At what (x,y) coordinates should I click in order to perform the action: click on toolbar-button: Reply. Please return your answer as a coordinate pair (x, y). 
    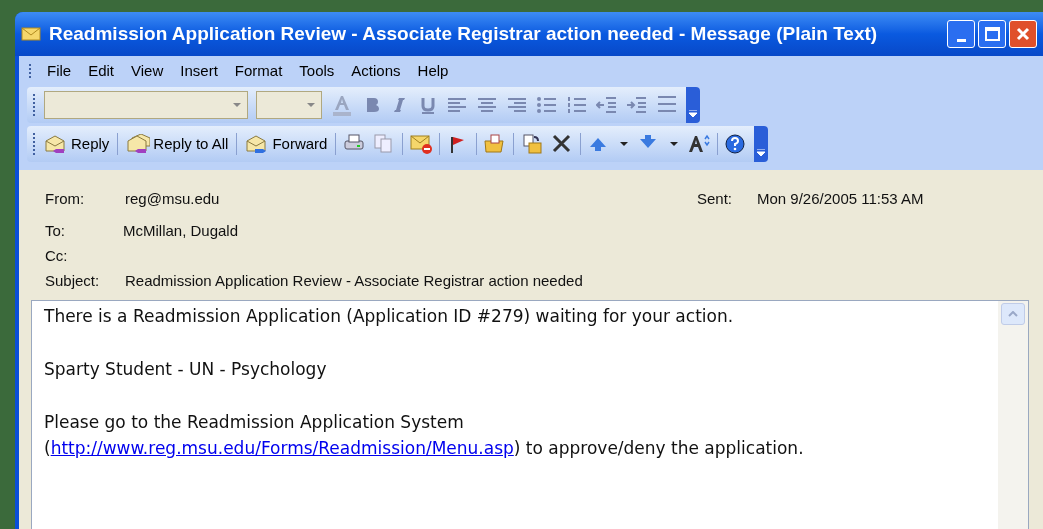
    Looking at the image, I should click on (77, 144).